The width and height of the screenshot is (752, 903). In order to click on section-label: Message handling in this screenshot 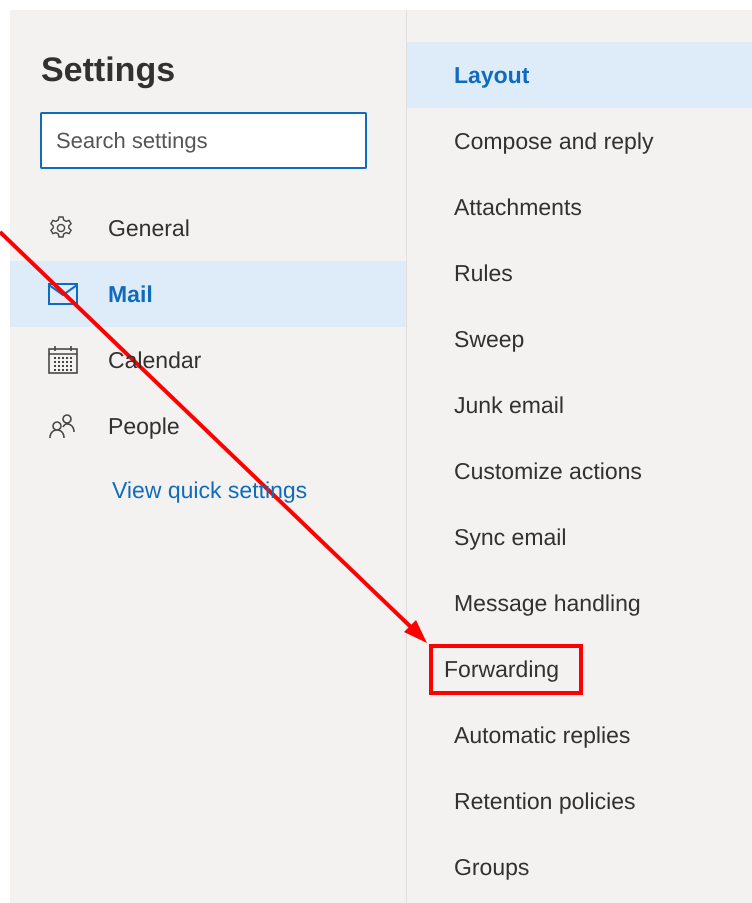, I will do `click(547, 603)`.